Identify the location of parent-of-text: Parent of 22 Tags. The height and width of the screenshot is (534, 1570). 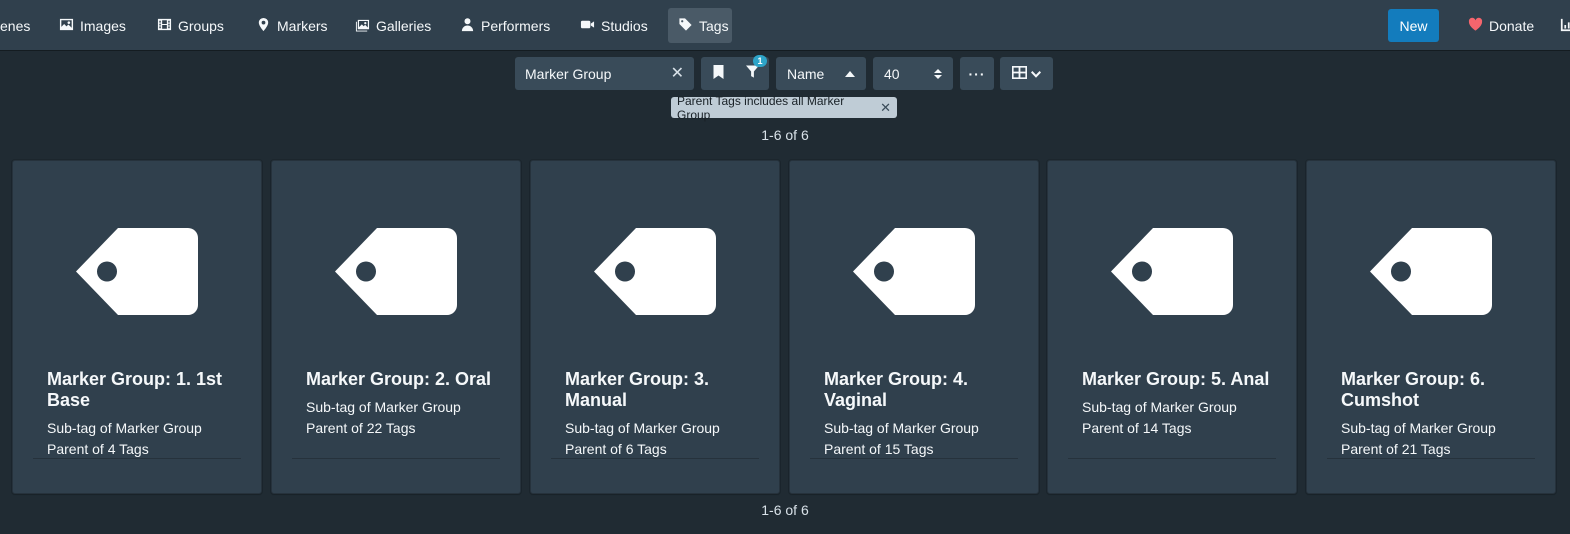
(404, 428).